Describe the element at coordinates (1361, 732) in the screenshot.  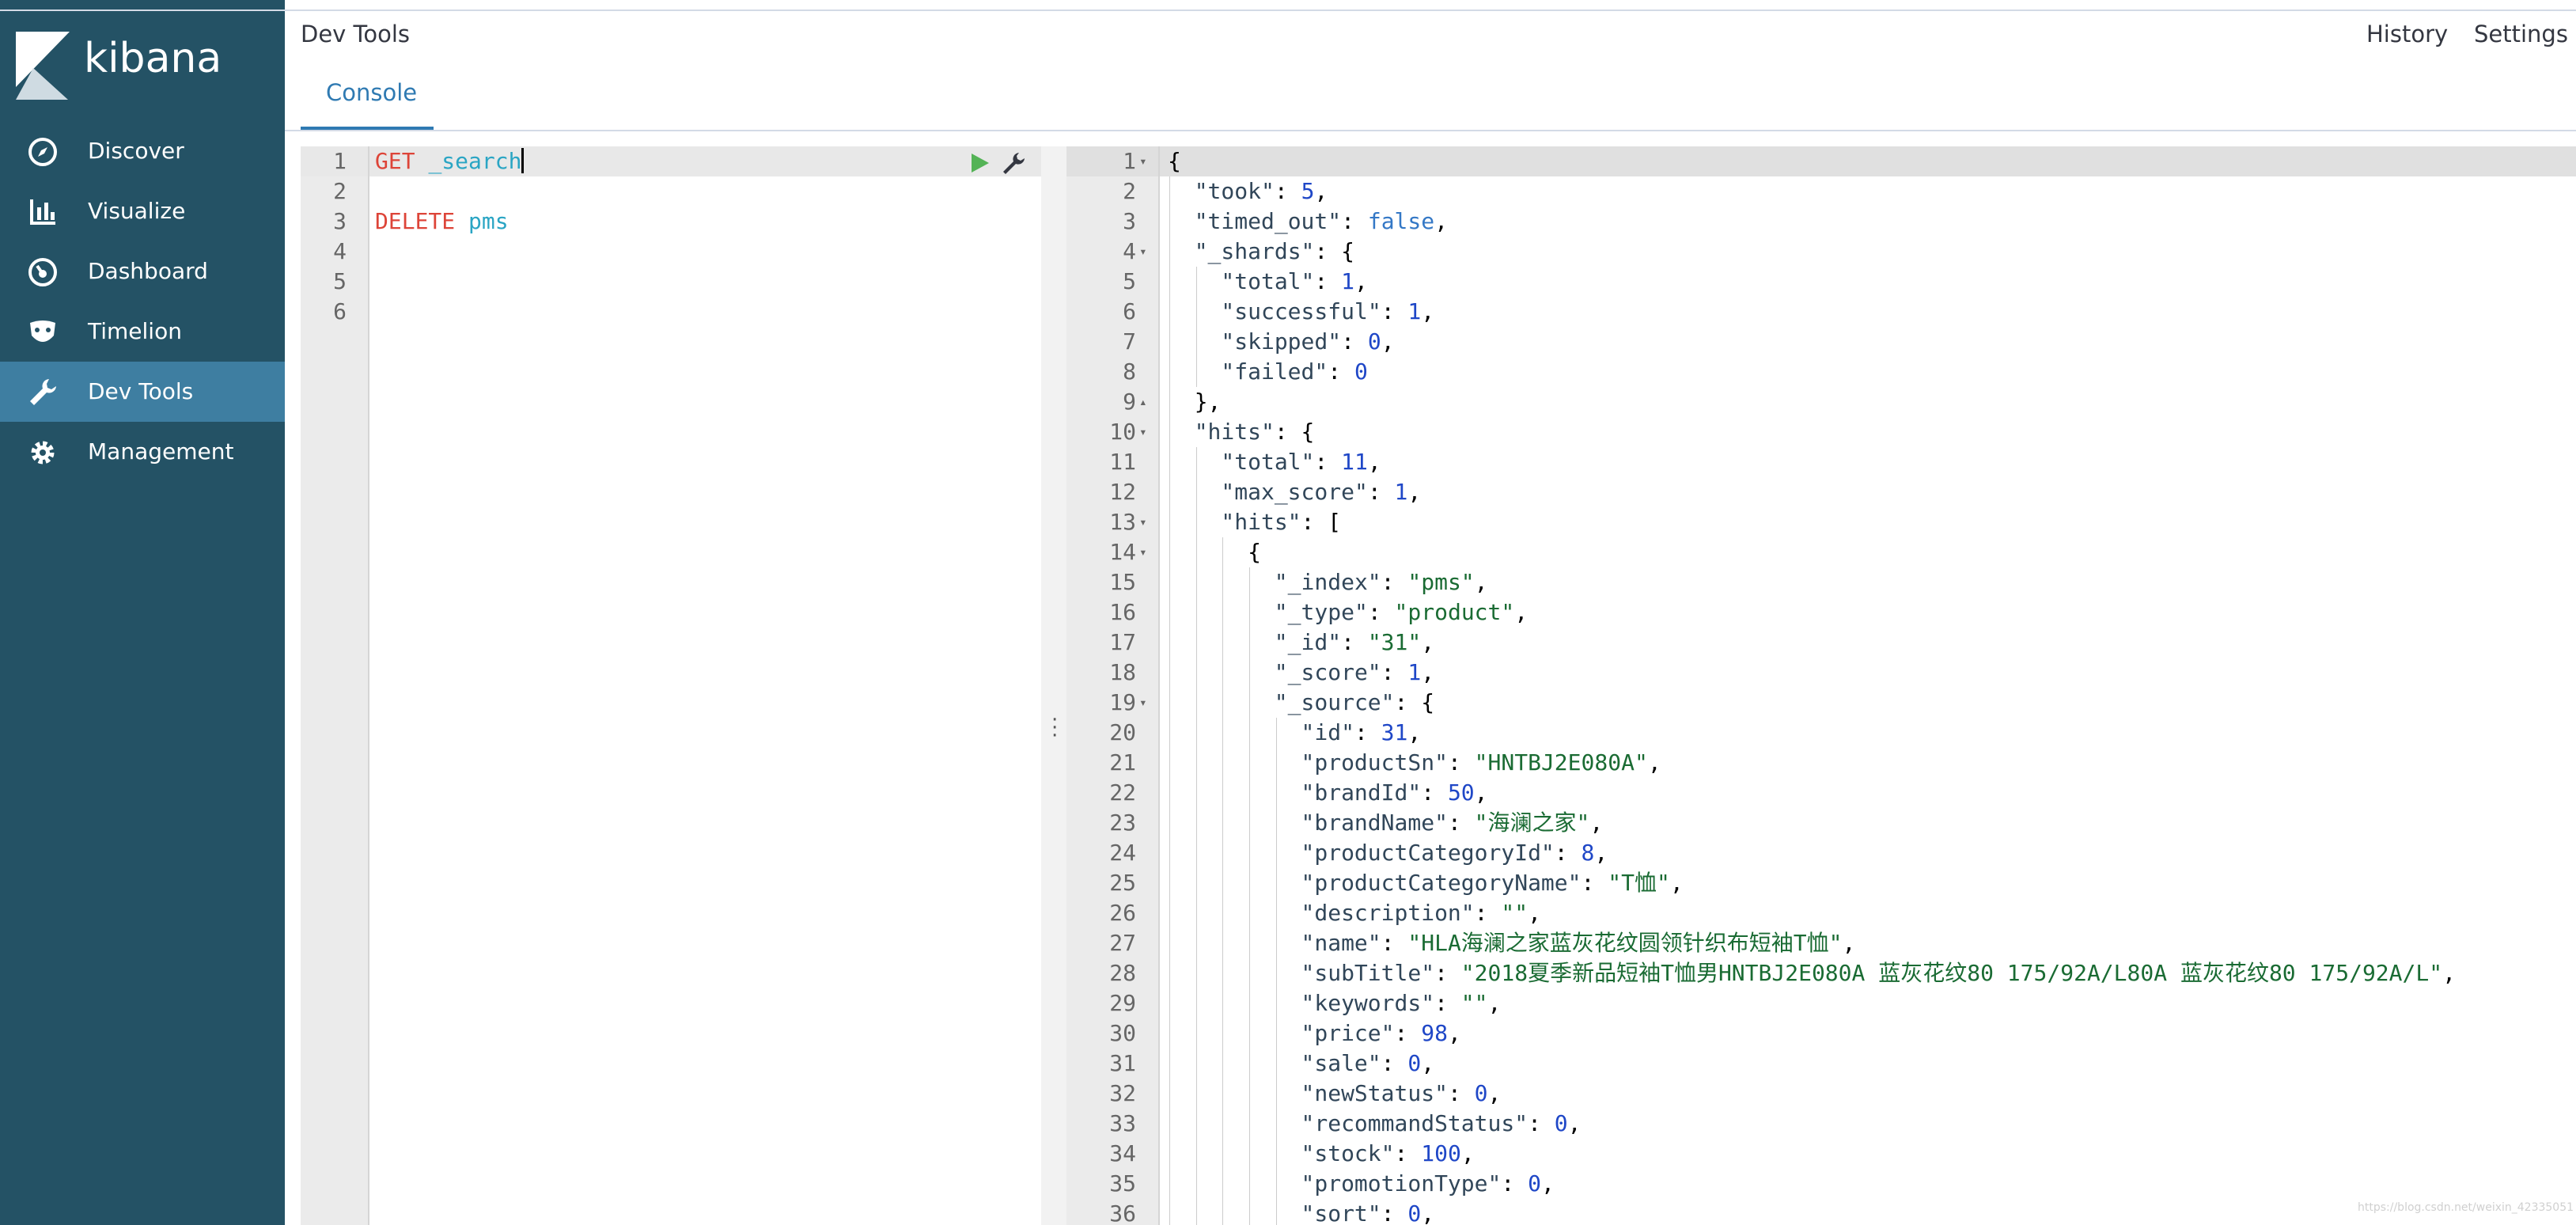
I see `response-line: "id": 31,` at that location.